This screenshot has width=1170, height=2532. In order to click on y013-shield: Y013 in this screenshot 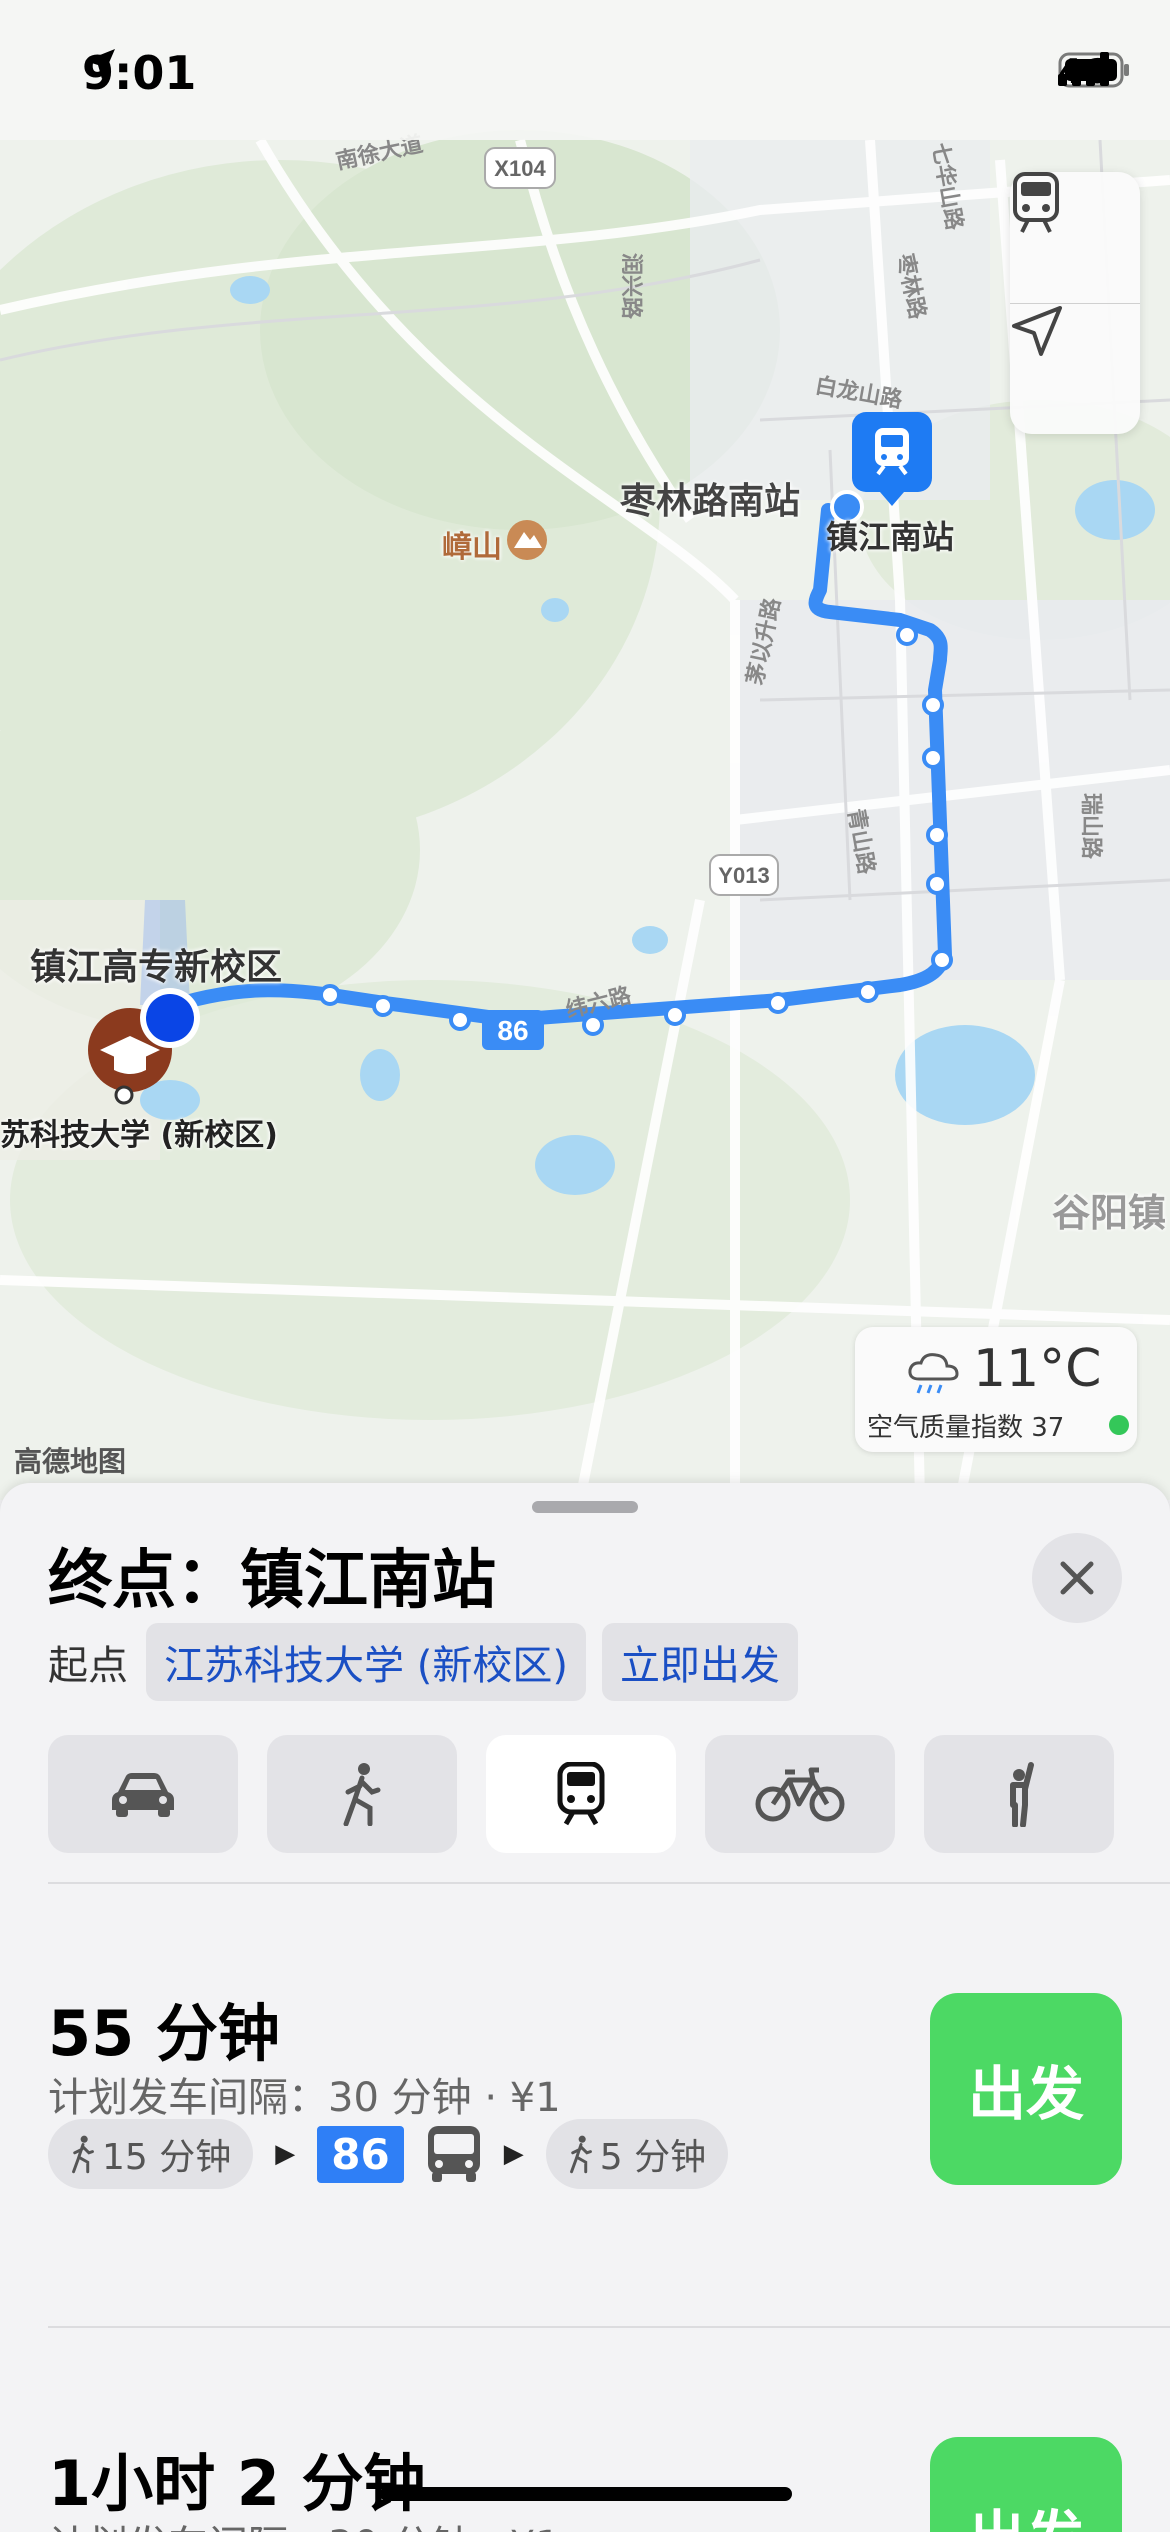, I will do `click(743, 875)`.